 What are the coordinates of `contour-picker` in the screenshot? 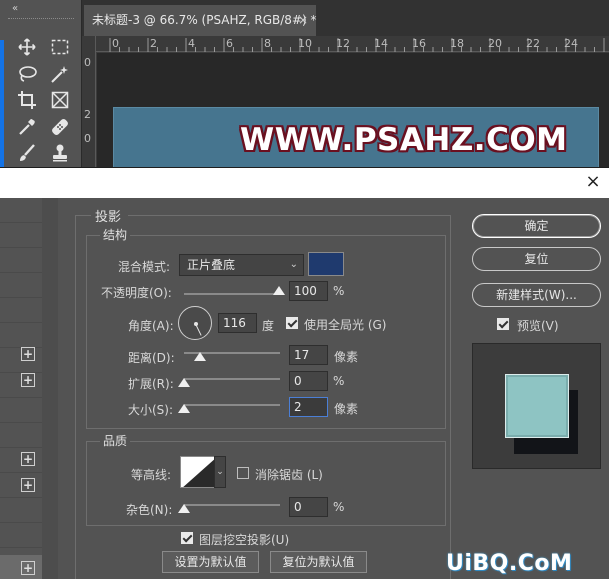 It's located at (198, 472).